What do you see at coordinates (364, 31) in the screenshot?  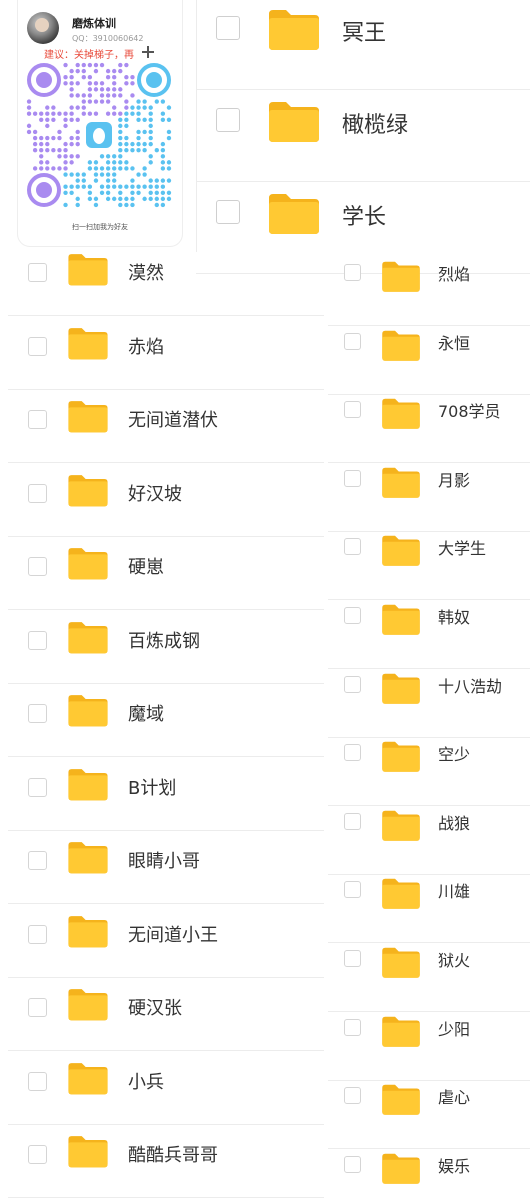 I see `folder-name: 冥王` at bounding box center [364, 31].